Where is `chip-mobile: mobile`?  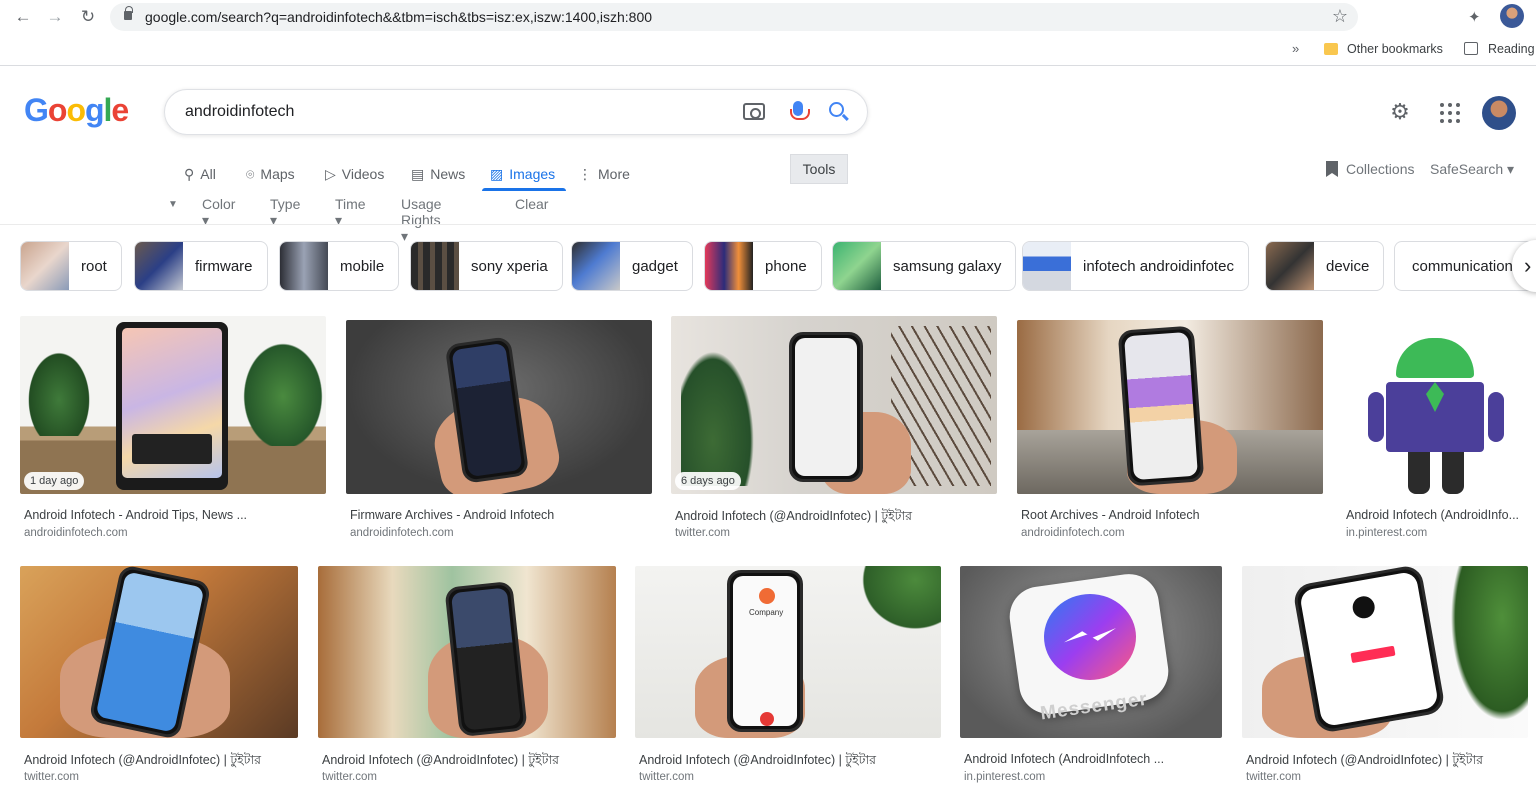 chip-mobile: mobile is located at coordinates (339, 266).